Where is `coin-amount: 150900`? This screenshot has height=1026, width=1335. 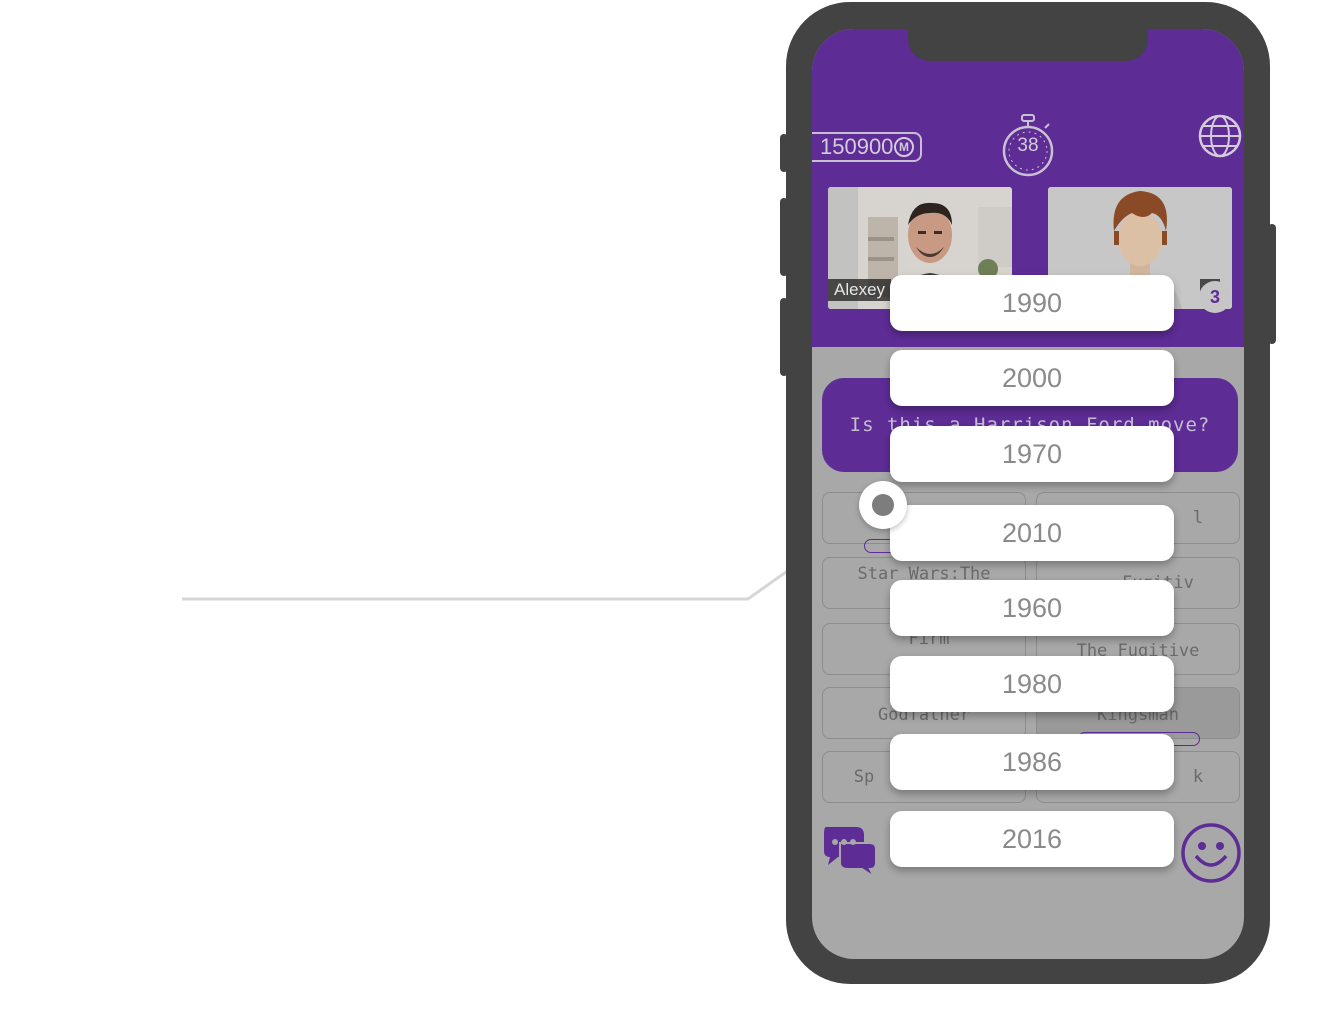 coin-amount: 150900 is located at coordinates (857, 146).